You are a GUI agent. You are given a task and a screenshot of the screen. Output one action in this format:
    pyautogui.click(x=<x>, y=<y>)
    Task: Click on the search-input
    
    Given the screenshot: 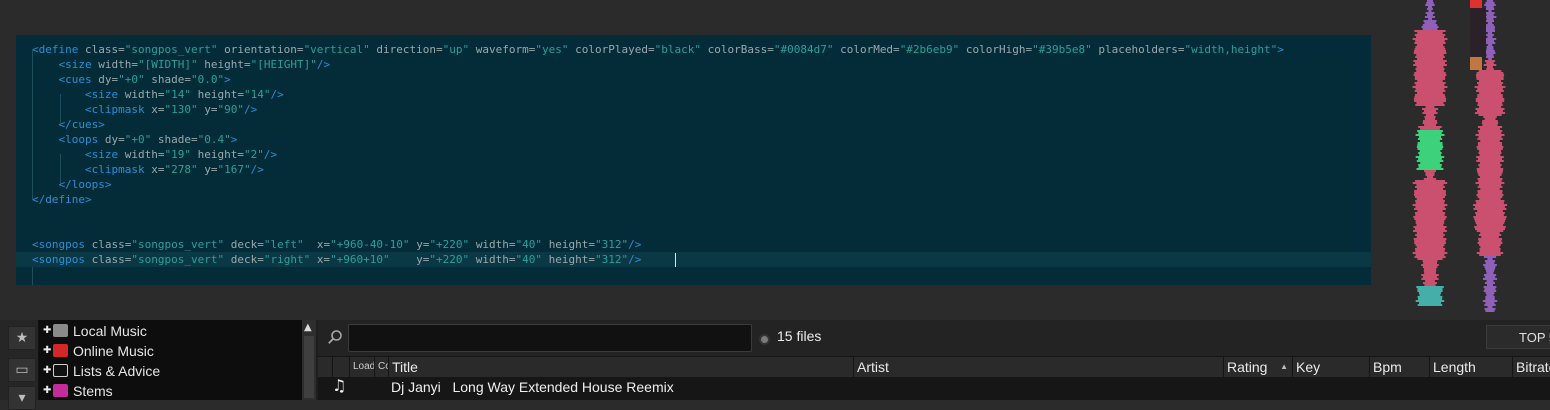 What is the action you would take?
    pyautogui.click(x=550, y=338)
    